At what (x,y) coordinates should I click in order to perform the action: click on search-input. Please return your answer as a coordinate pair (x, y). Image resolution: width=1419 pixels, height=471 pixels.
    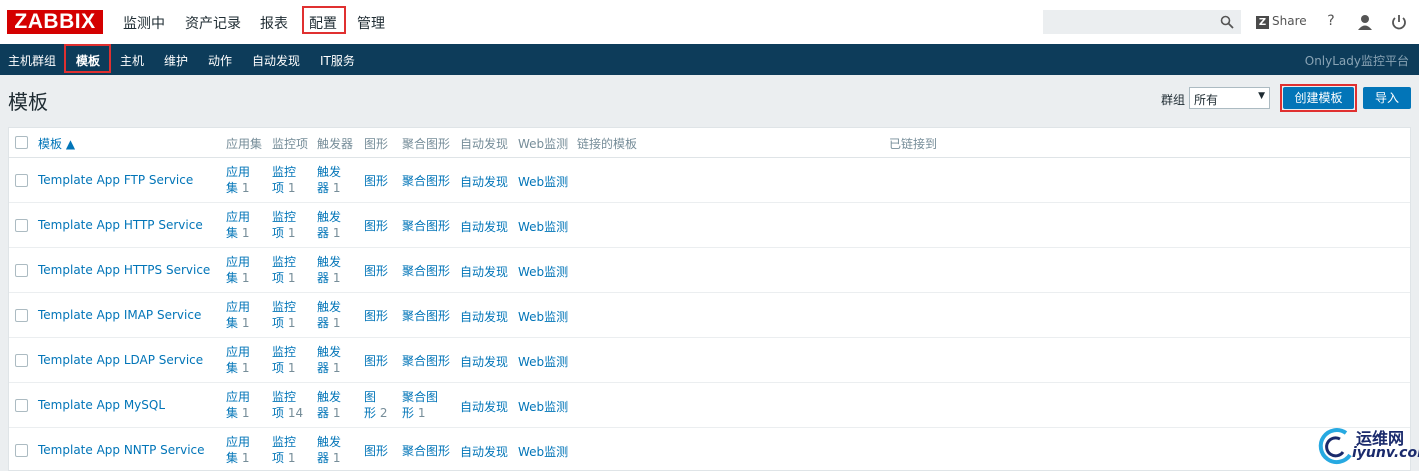
    Looking at the image, I should click on (1142, 22).